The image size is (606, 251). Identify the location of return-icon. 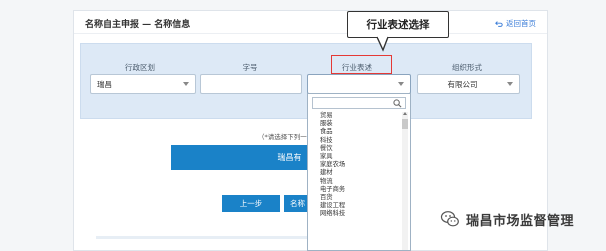
(499, 23).